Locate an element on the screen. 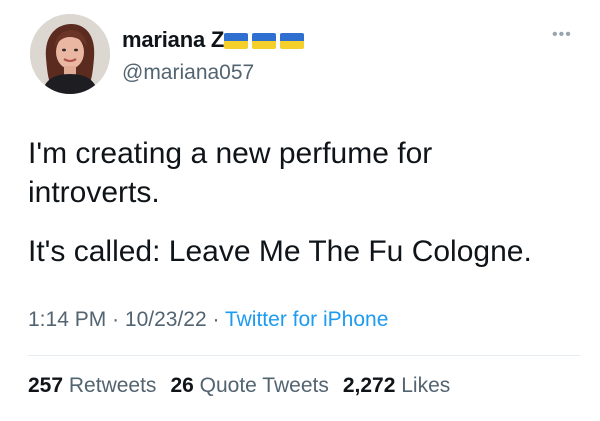 This screenshot has height=421, width=600. retweets-stat: 257 Retweets is located at coordinates (92, 385).